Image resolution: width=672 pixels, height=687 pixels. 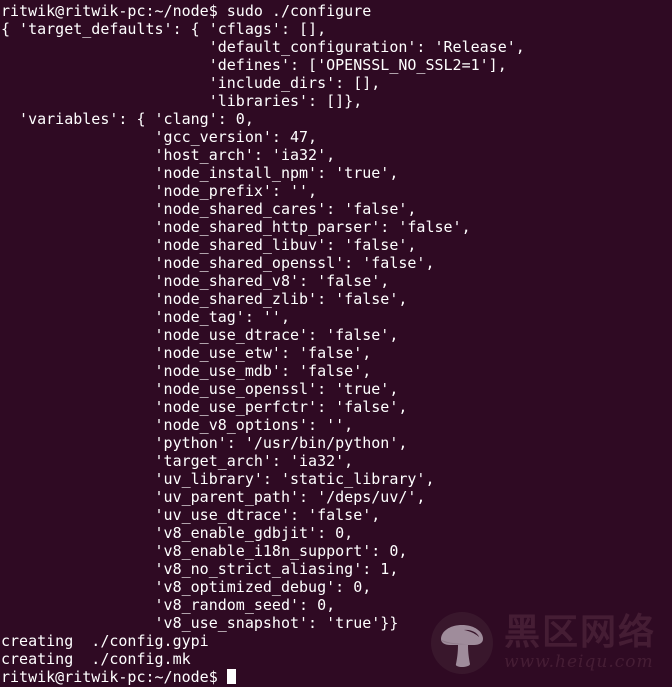 I want to click on terminal-line: { 'target_defaults': { 'cflags': [],, so click(x=164, y=29).